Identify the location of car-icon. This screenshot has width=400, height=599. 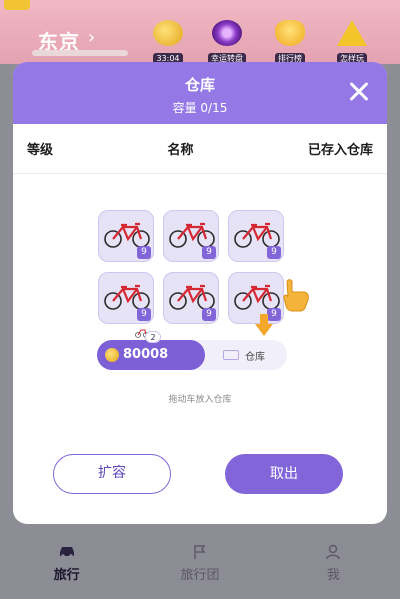
(66, 553).